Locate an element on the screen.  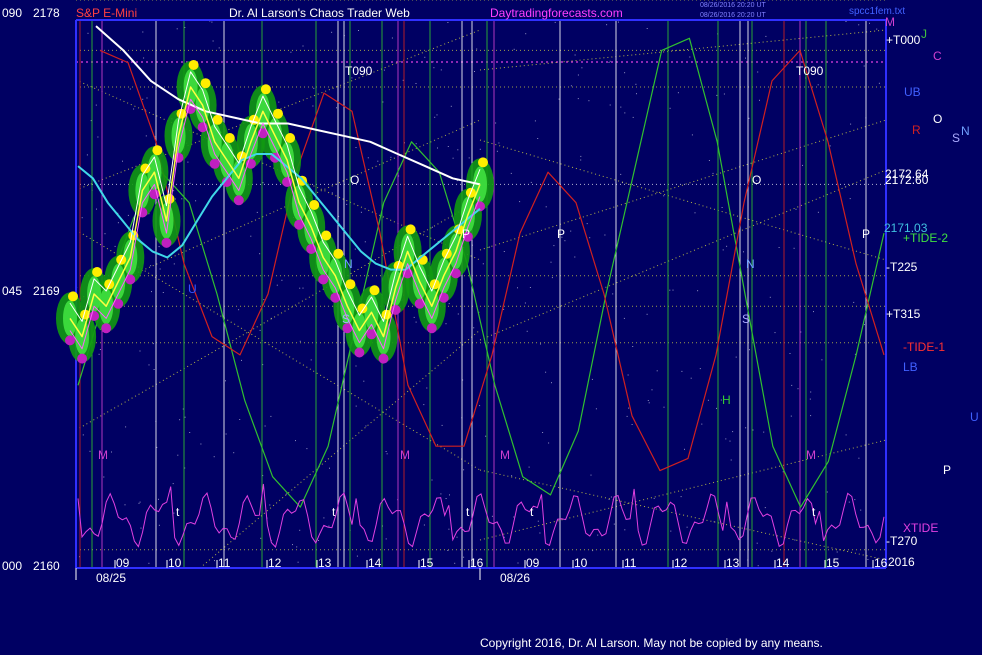
label-s: S is located at coordinates (956, 138).